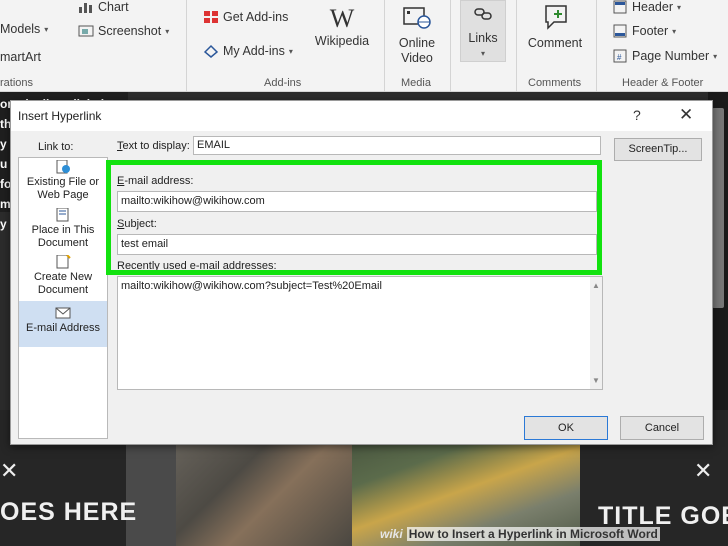 The image size is (728, 546). I want to click on link-item-label: Place in This Document, so click(63, 236).